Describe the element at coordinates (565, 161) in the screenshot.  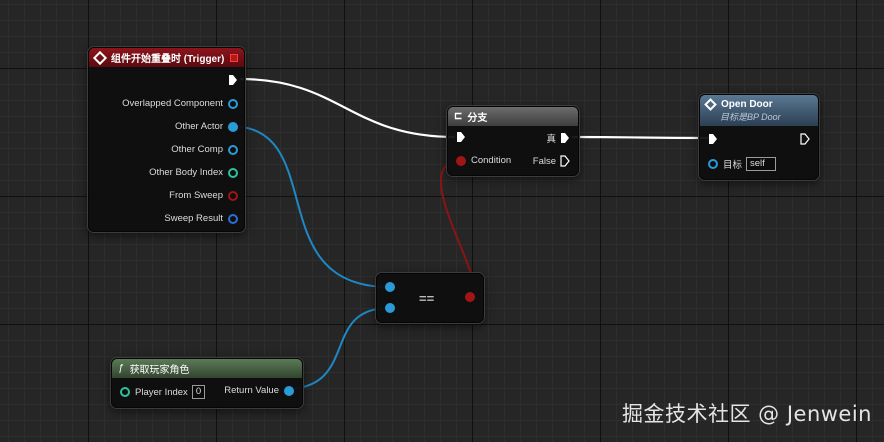
I see `exec-false-pin` at that location.